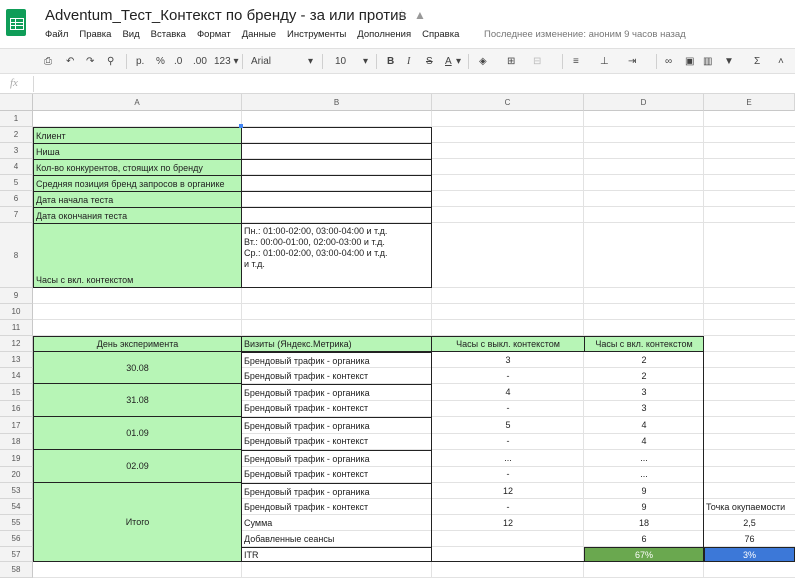 Image resolution: width=795 pixels, height=578 pixels. I want to click on font-family-select: Arial, so click(261, 61).